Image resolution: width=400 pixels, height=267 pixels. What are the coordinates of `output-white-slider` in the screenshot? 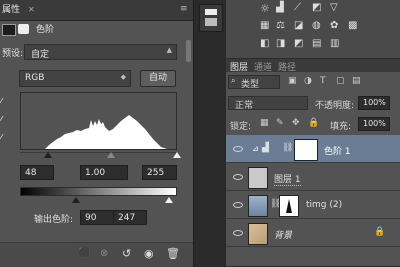 It's located at (169, 200).